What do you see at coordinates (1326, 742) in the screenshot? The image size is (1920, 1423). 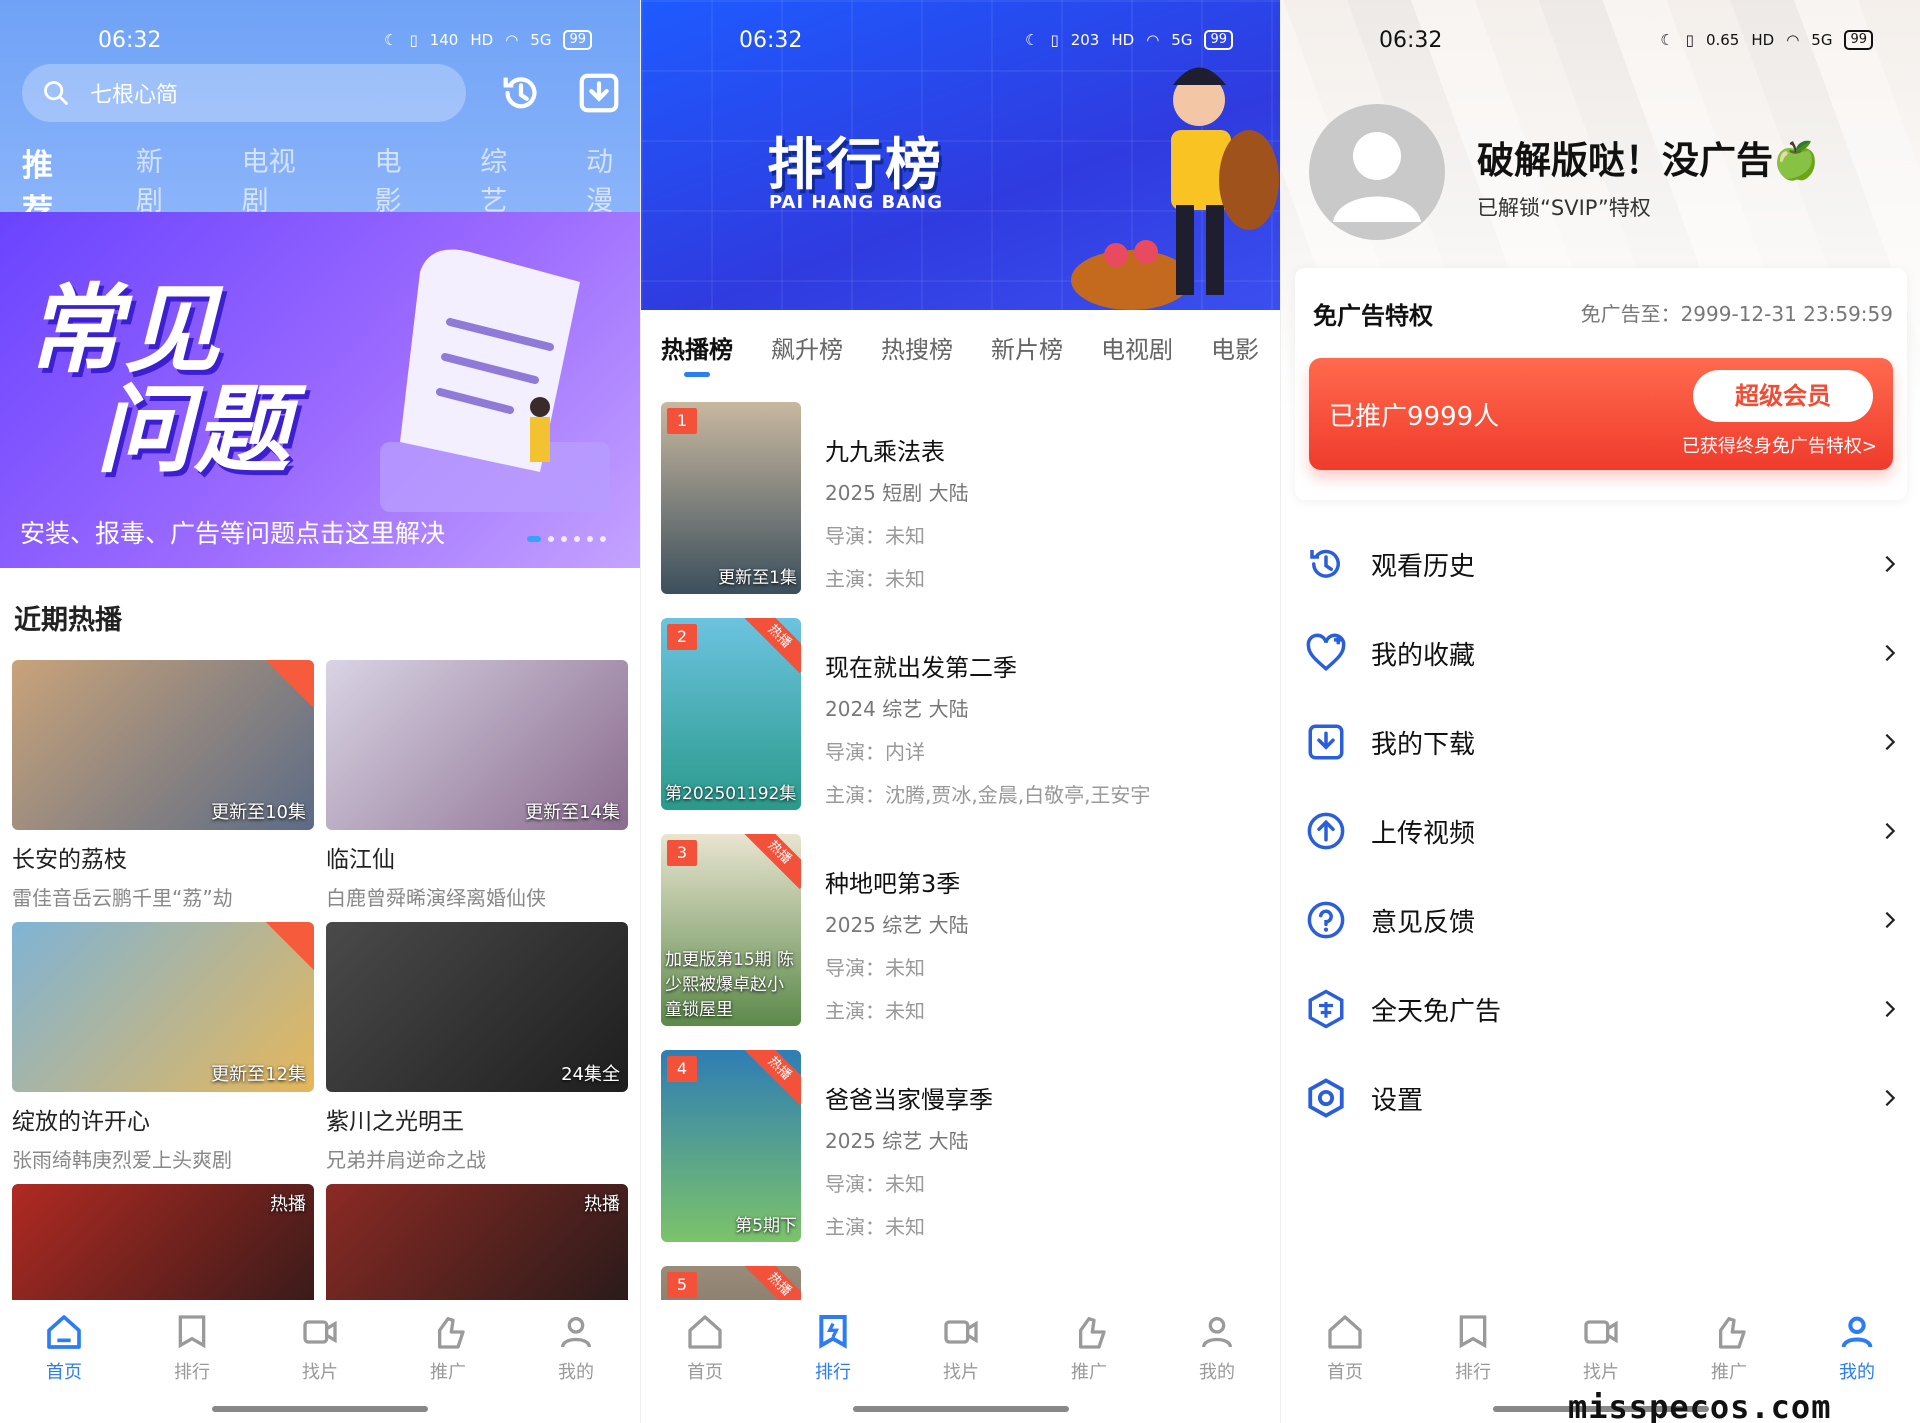 I see `download-icon` at bounding box center [1326, 742].